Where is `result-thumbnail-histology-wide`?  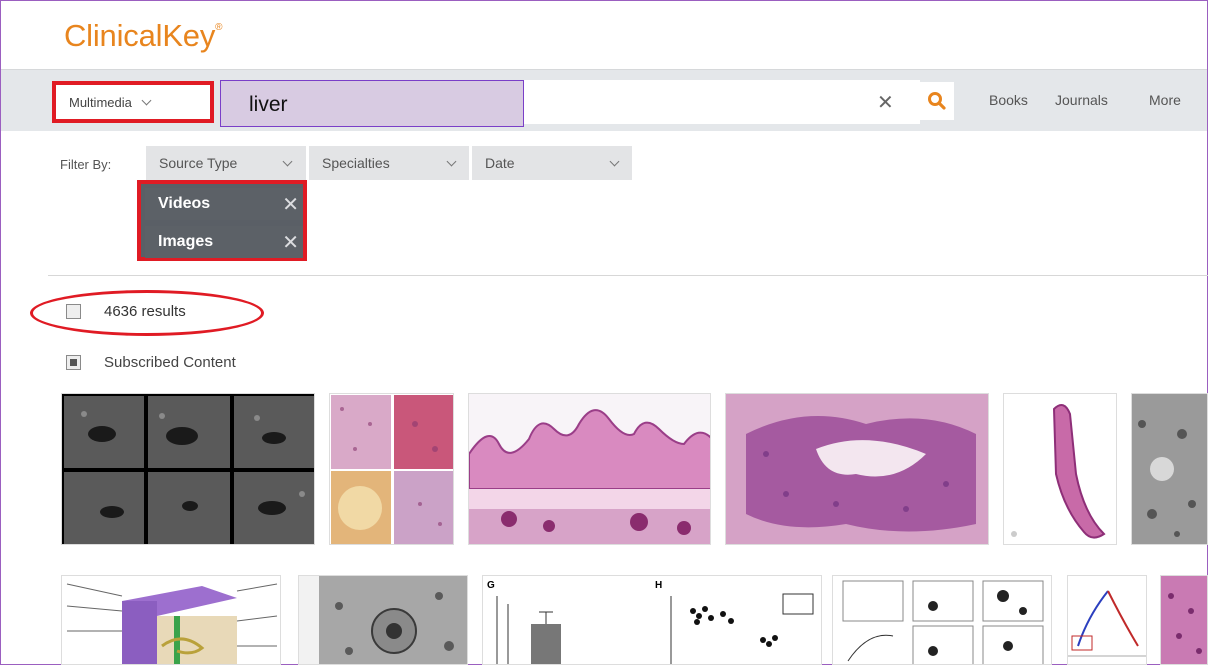
result-thumbnail-histology-wide is located at coordinates (589, 469).